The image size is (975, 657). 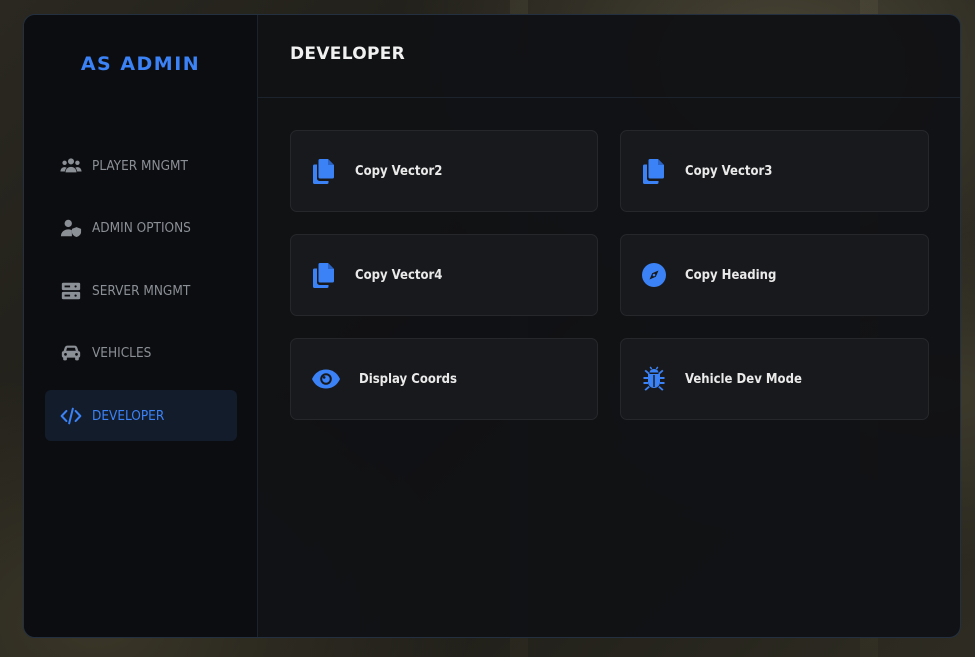 I want to click on server-icon, so click(x=71, y=291).